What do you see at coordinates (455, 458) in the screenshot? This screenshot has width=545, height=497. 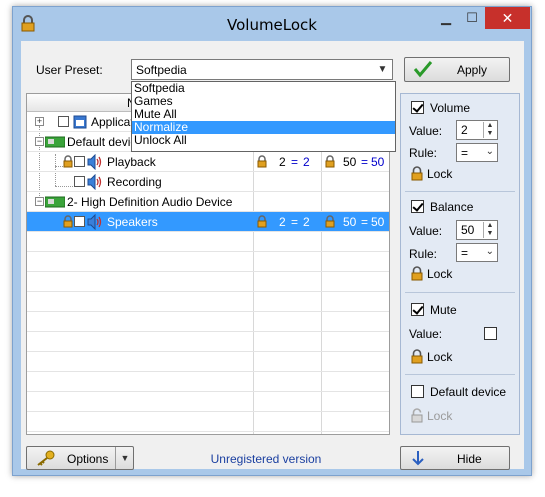 I see `hide-button: Hide` at bounding box center [455, 458].